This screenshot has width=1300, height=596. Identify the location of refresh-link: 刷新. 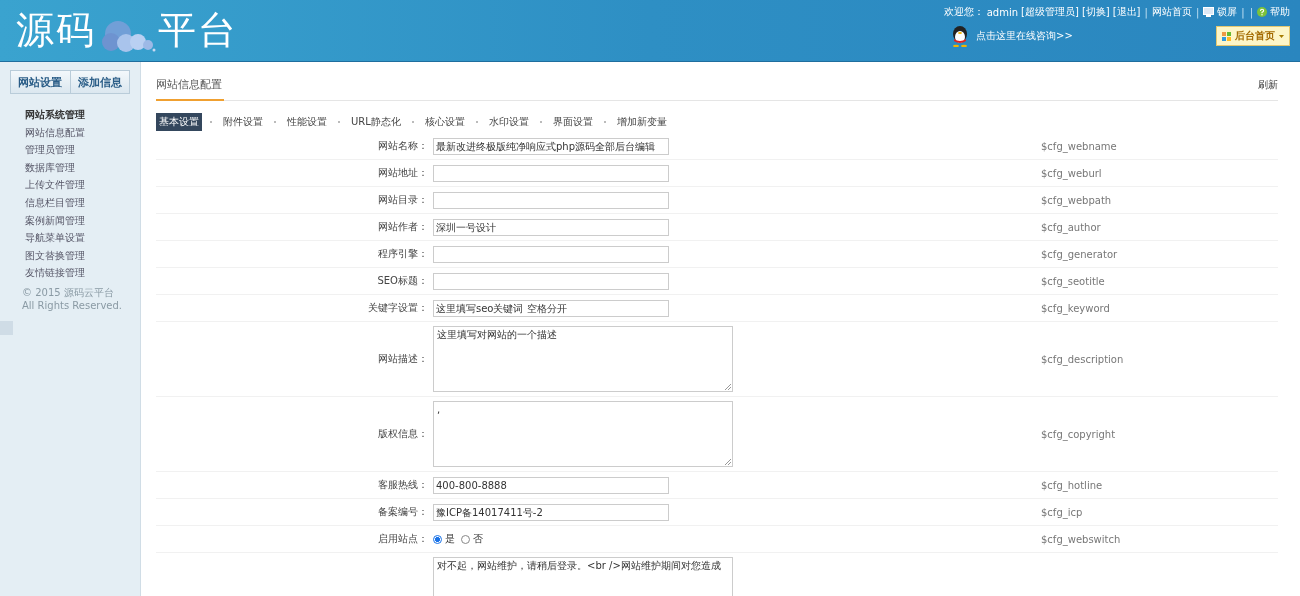
(1268, 89).